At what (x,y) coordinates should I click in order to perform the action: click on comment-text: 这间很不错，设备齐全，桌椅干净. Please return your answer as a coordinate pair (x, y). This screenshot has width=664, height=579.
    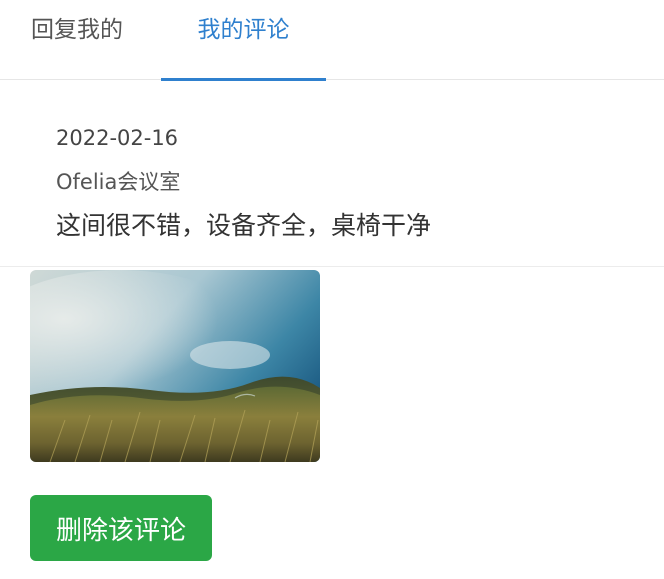
    Looking at the image, I should click on (244, 225).